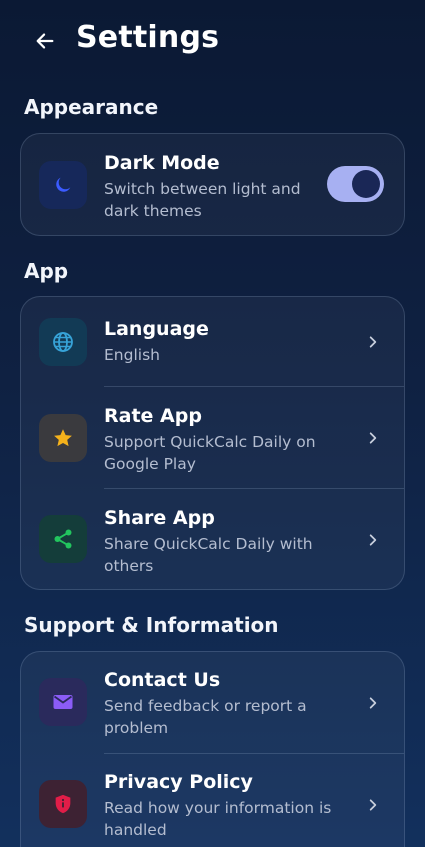 The height and width of the screenshot is (847, 425). What do you see at coordinates (366, 184) in the screenshot?
I see `toggle-knob` at bounding box center [366, 184].